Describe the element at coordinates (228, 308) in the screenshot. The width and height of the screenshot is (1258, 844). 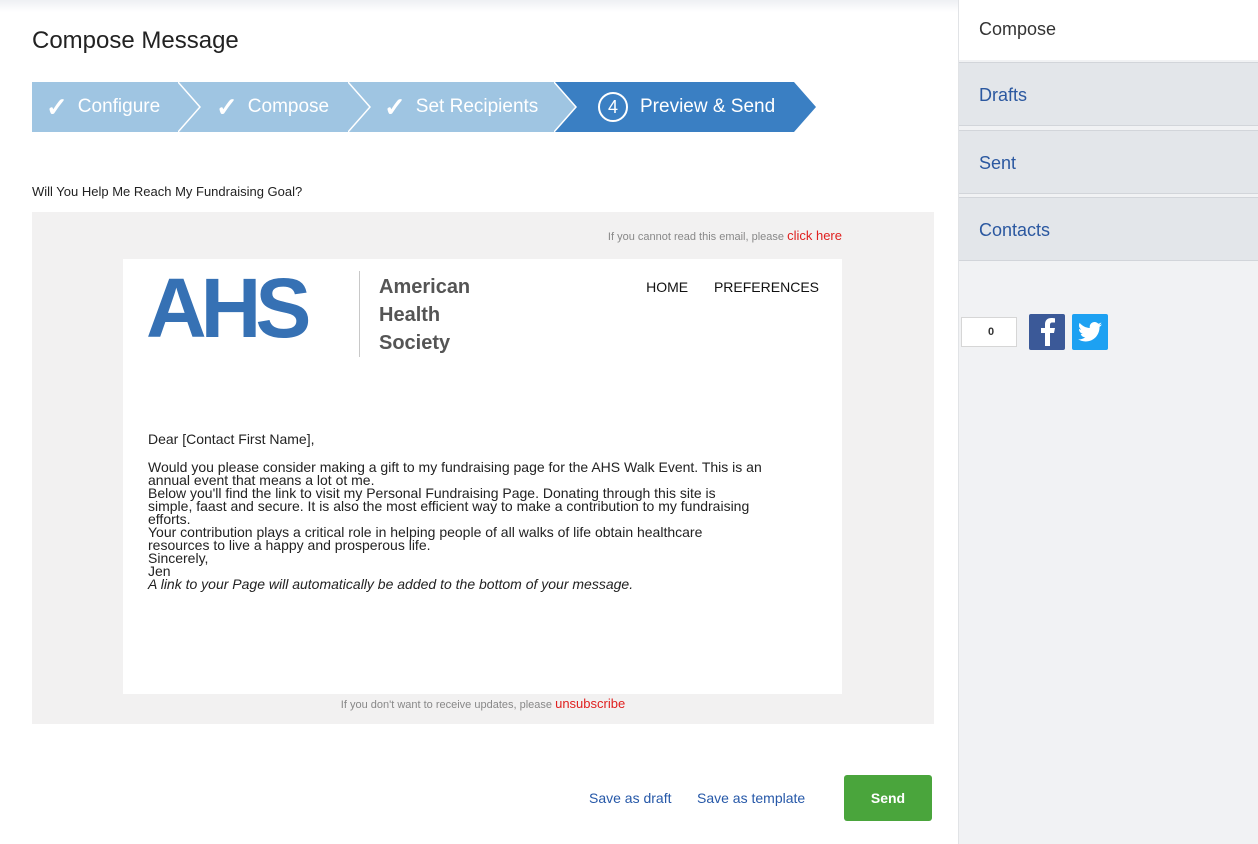
I see `ahs-logo-mark: AHS` at that location.